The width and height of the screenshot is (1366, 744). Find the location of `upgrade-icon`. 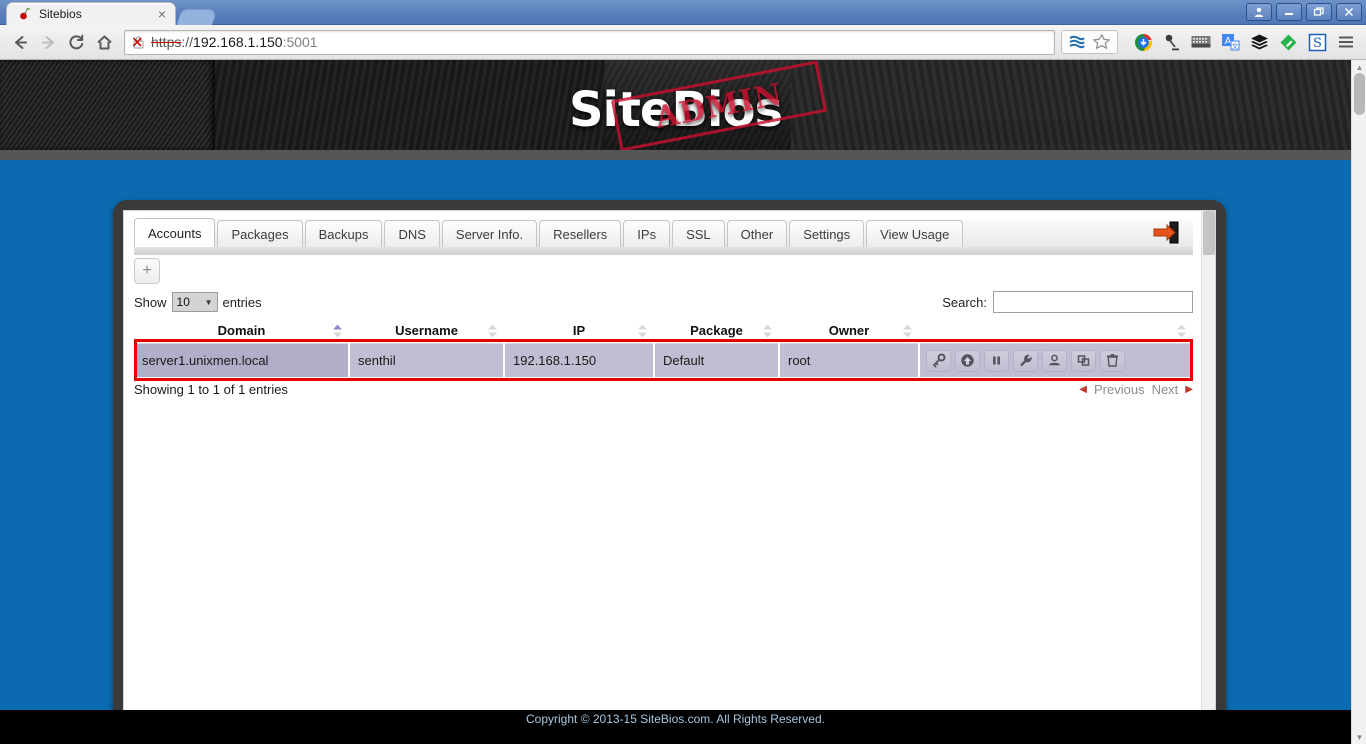

upgrade-icon is located at coordinates (967, 360).